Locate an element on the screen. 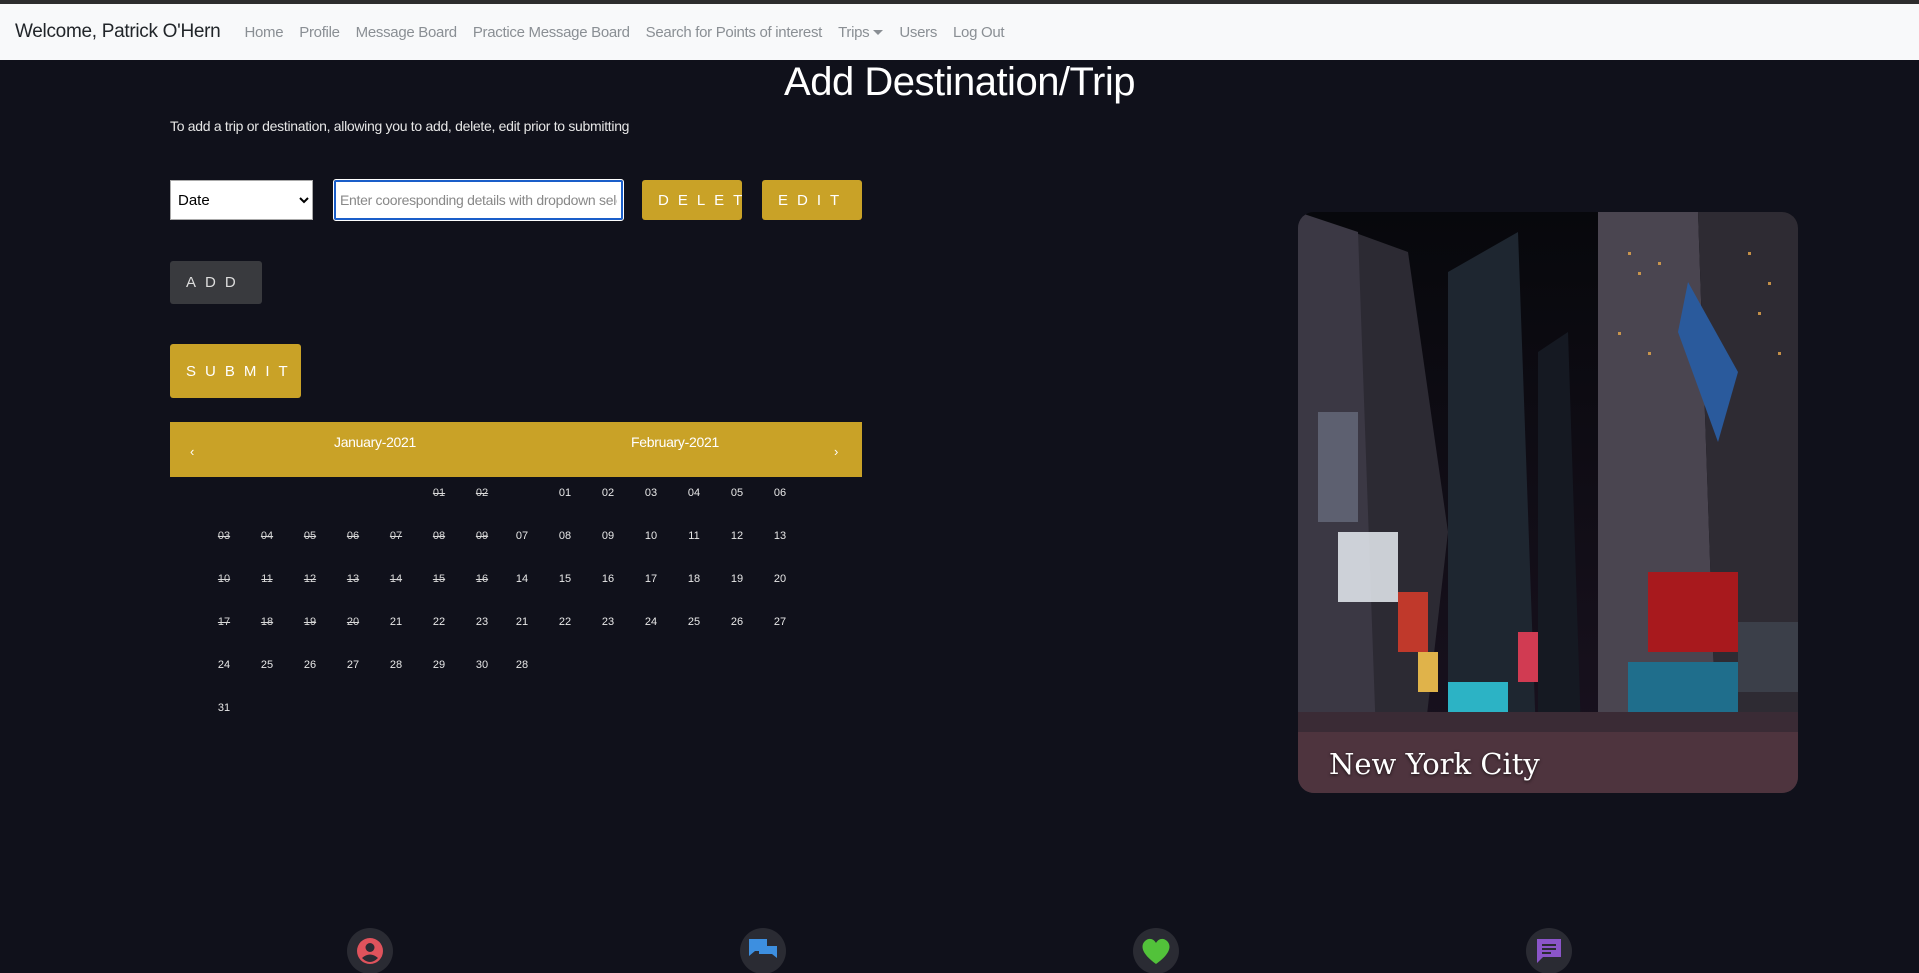 This screenshot has width=1919, height=973. month-label-february: February-2021 is located at coordinates (675, 442).